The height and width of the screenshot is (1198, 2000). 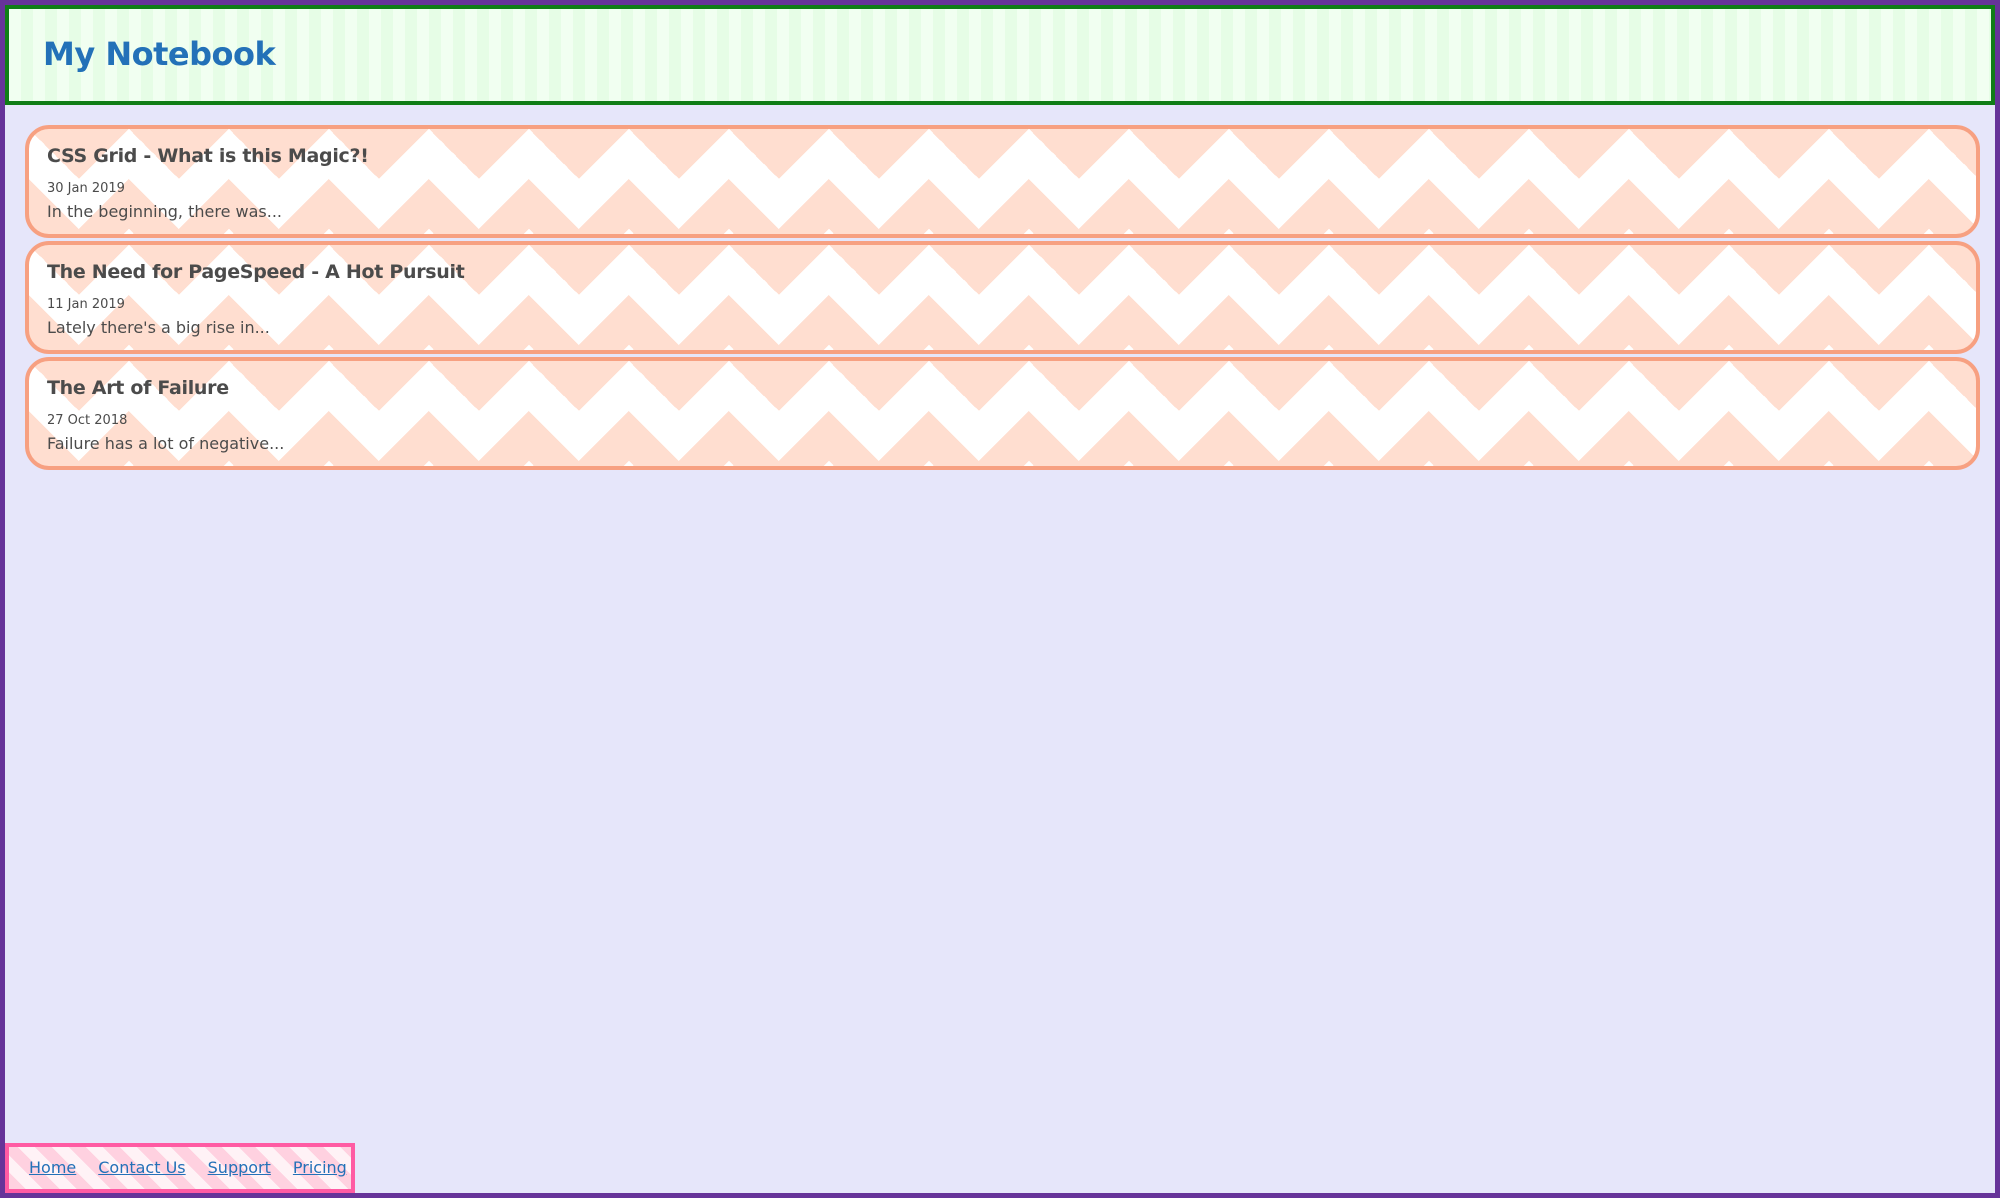 What do you see at coordinates (188, 1167) in the screenshot?
I see `footer-nav: Home Contact Us Support Pricing` at bounding box center [188, 1167].